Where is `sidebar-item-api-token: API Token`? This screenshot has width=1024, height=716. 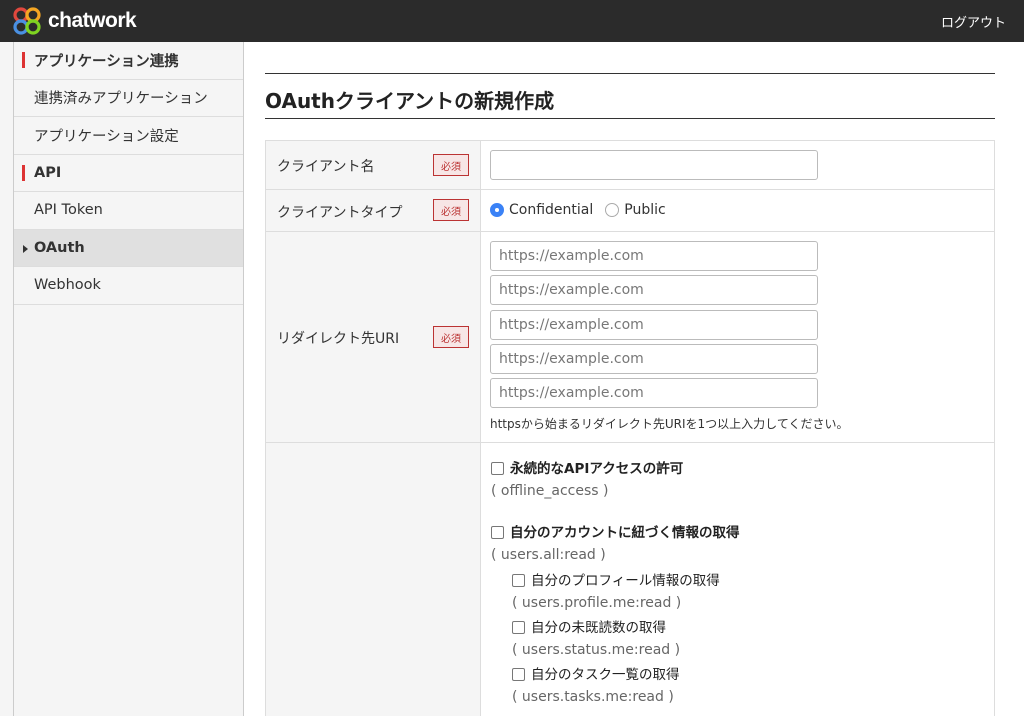
sidebar-item-api-token: API Token is located at coordinates (128, 211).